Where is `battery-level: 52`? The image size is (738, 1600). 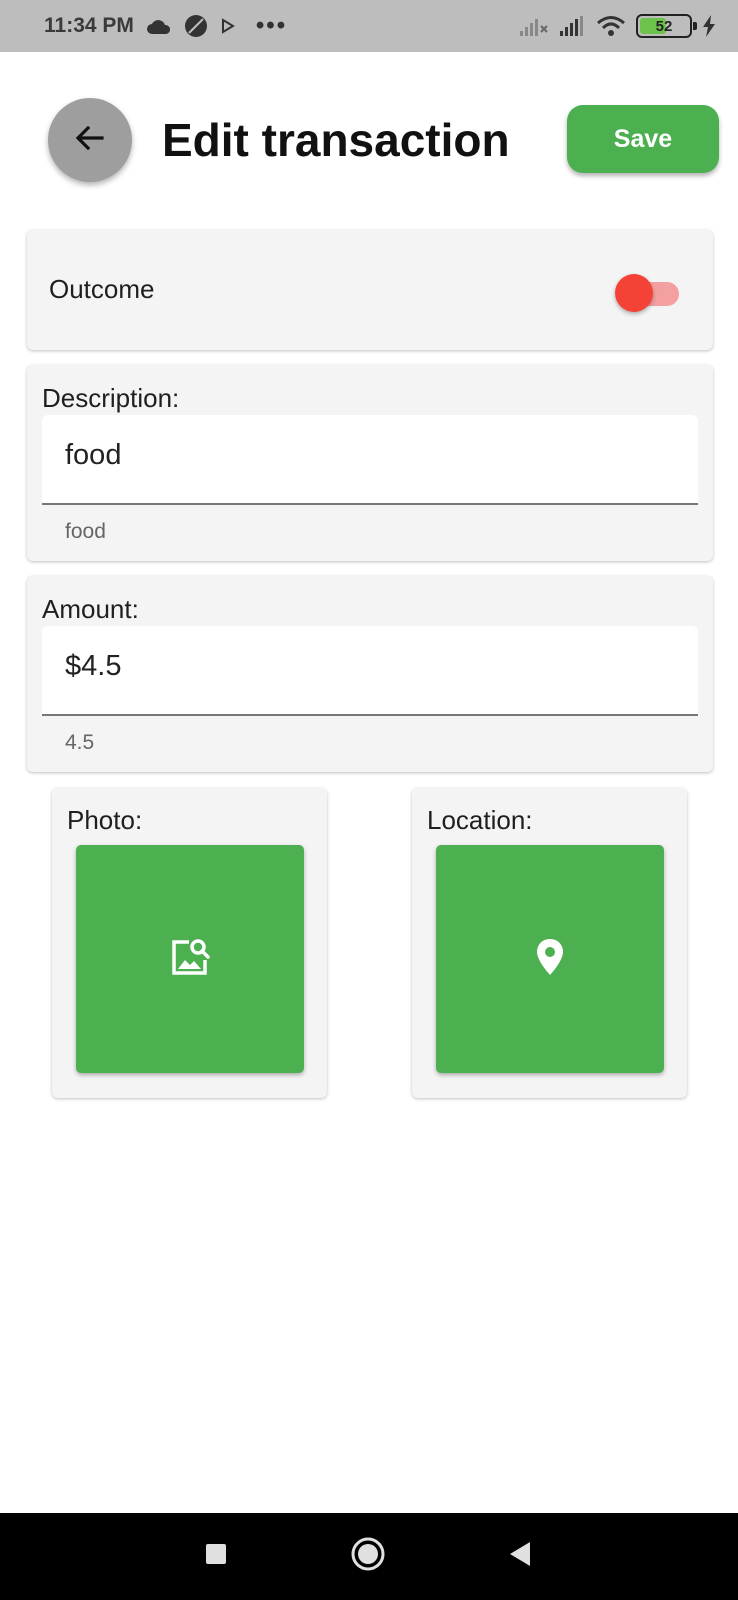
battery-level: 52 is located at coordinates (664, 26).